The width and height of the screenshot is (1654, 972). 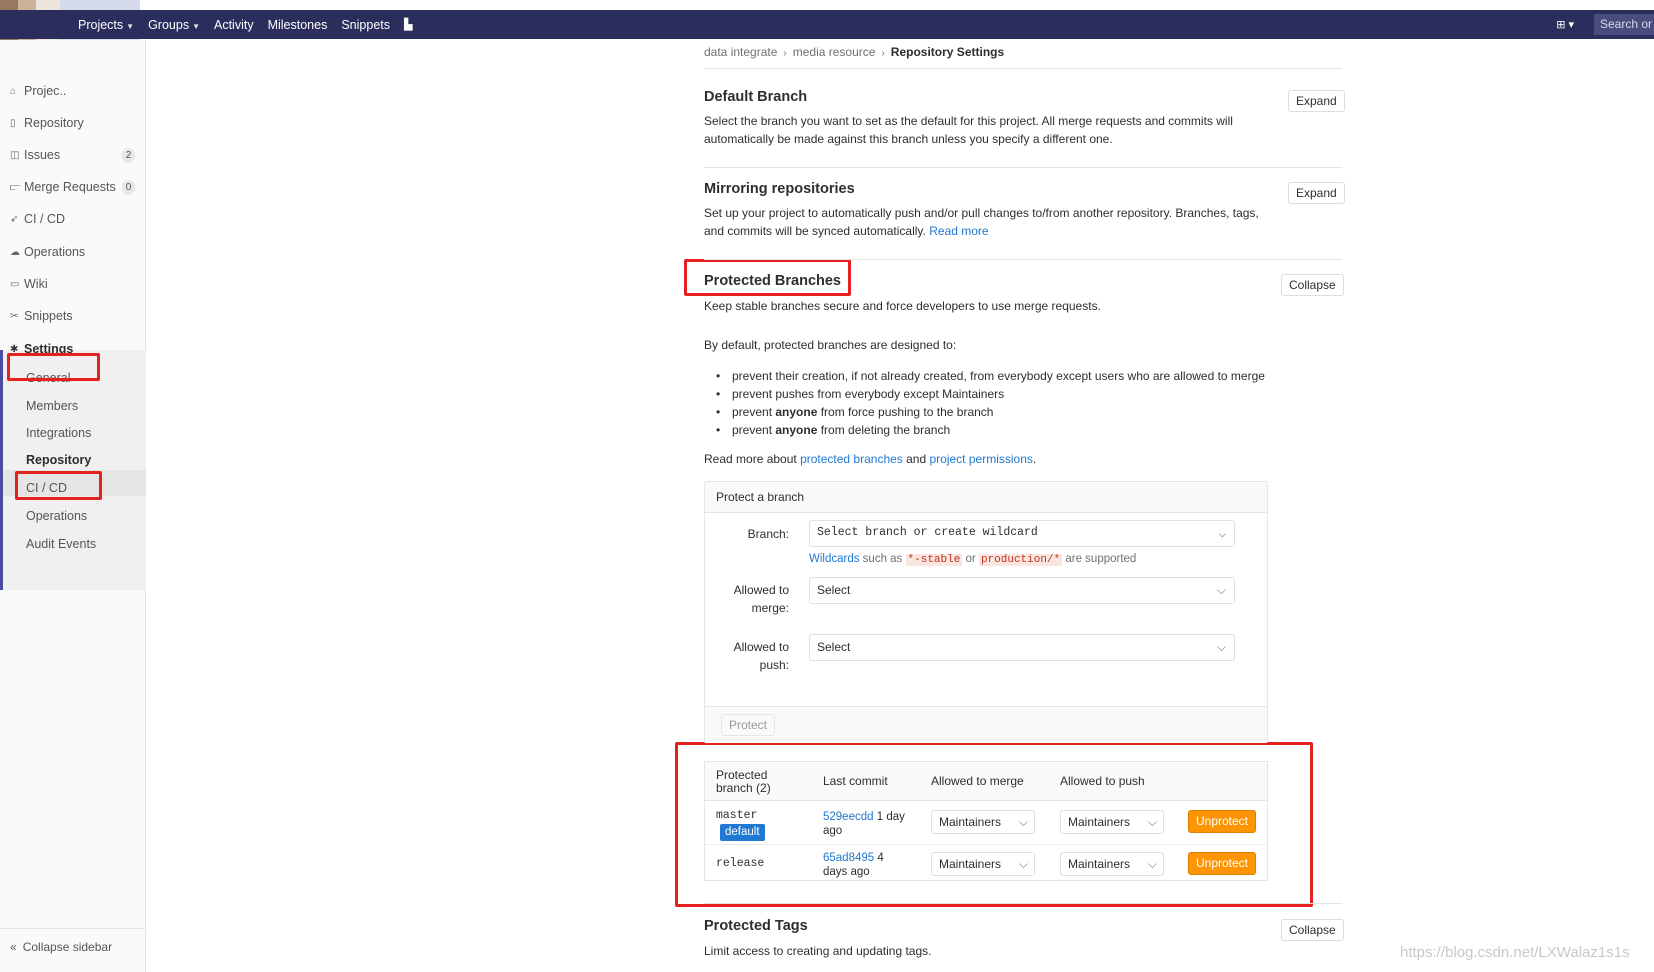 I want to click on book-icon: ▯, so click(x=13, y=123).